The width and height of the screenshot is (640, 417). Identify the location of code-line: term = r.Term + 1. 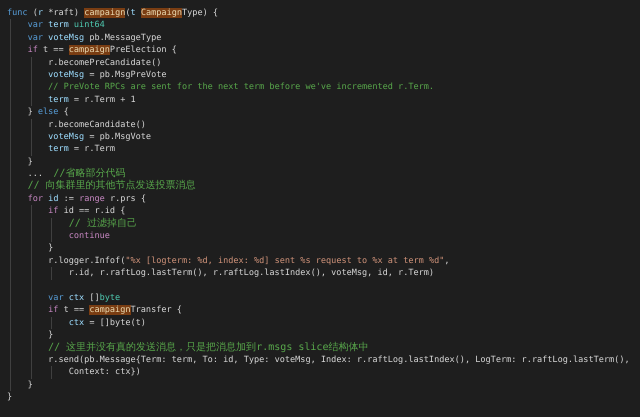
(92, 100).